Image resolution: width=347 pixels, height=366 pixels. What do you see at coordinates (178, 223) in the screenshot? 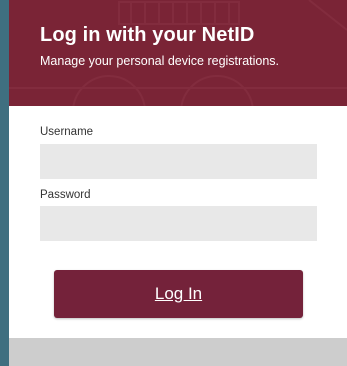
I see `password-input` at bounding box center [178, 223].